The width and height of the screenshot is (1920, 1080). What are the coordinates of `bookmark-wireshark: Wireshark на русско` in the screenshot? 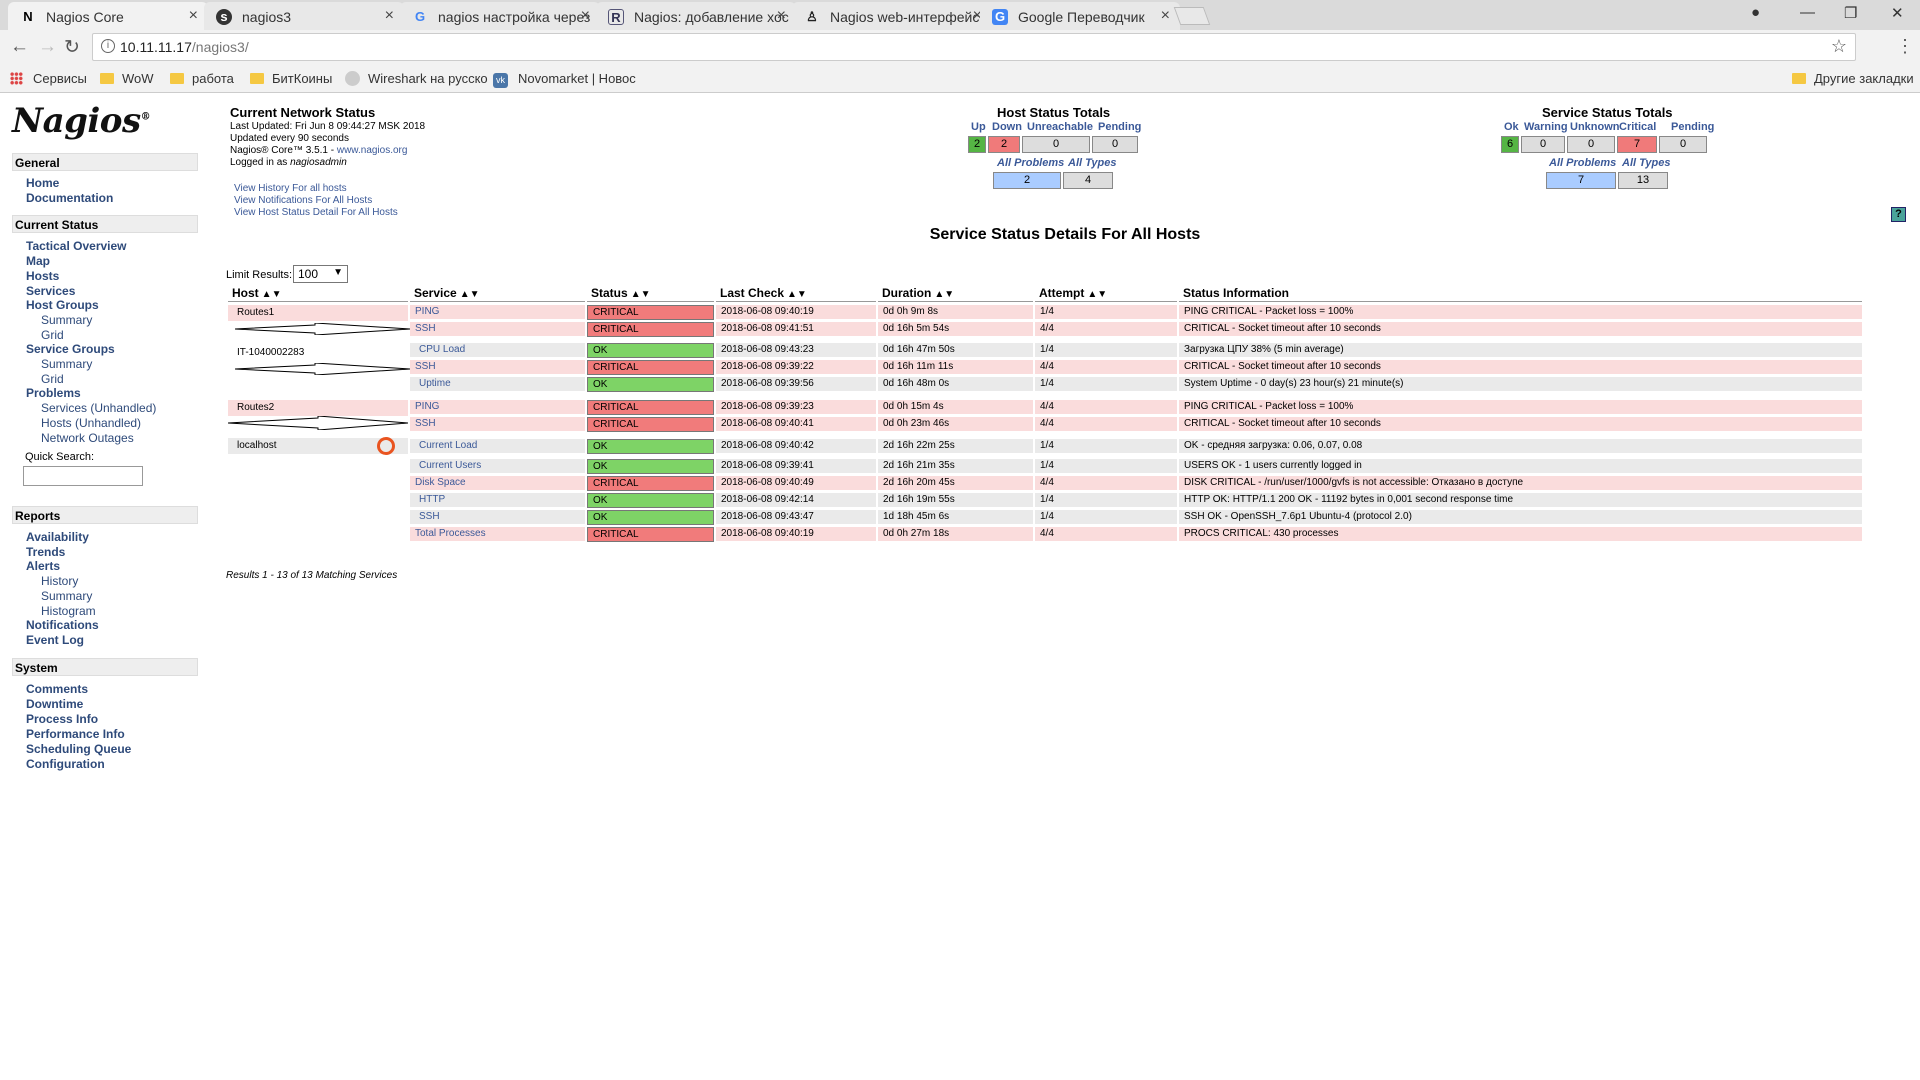 It's located at (416, 78).